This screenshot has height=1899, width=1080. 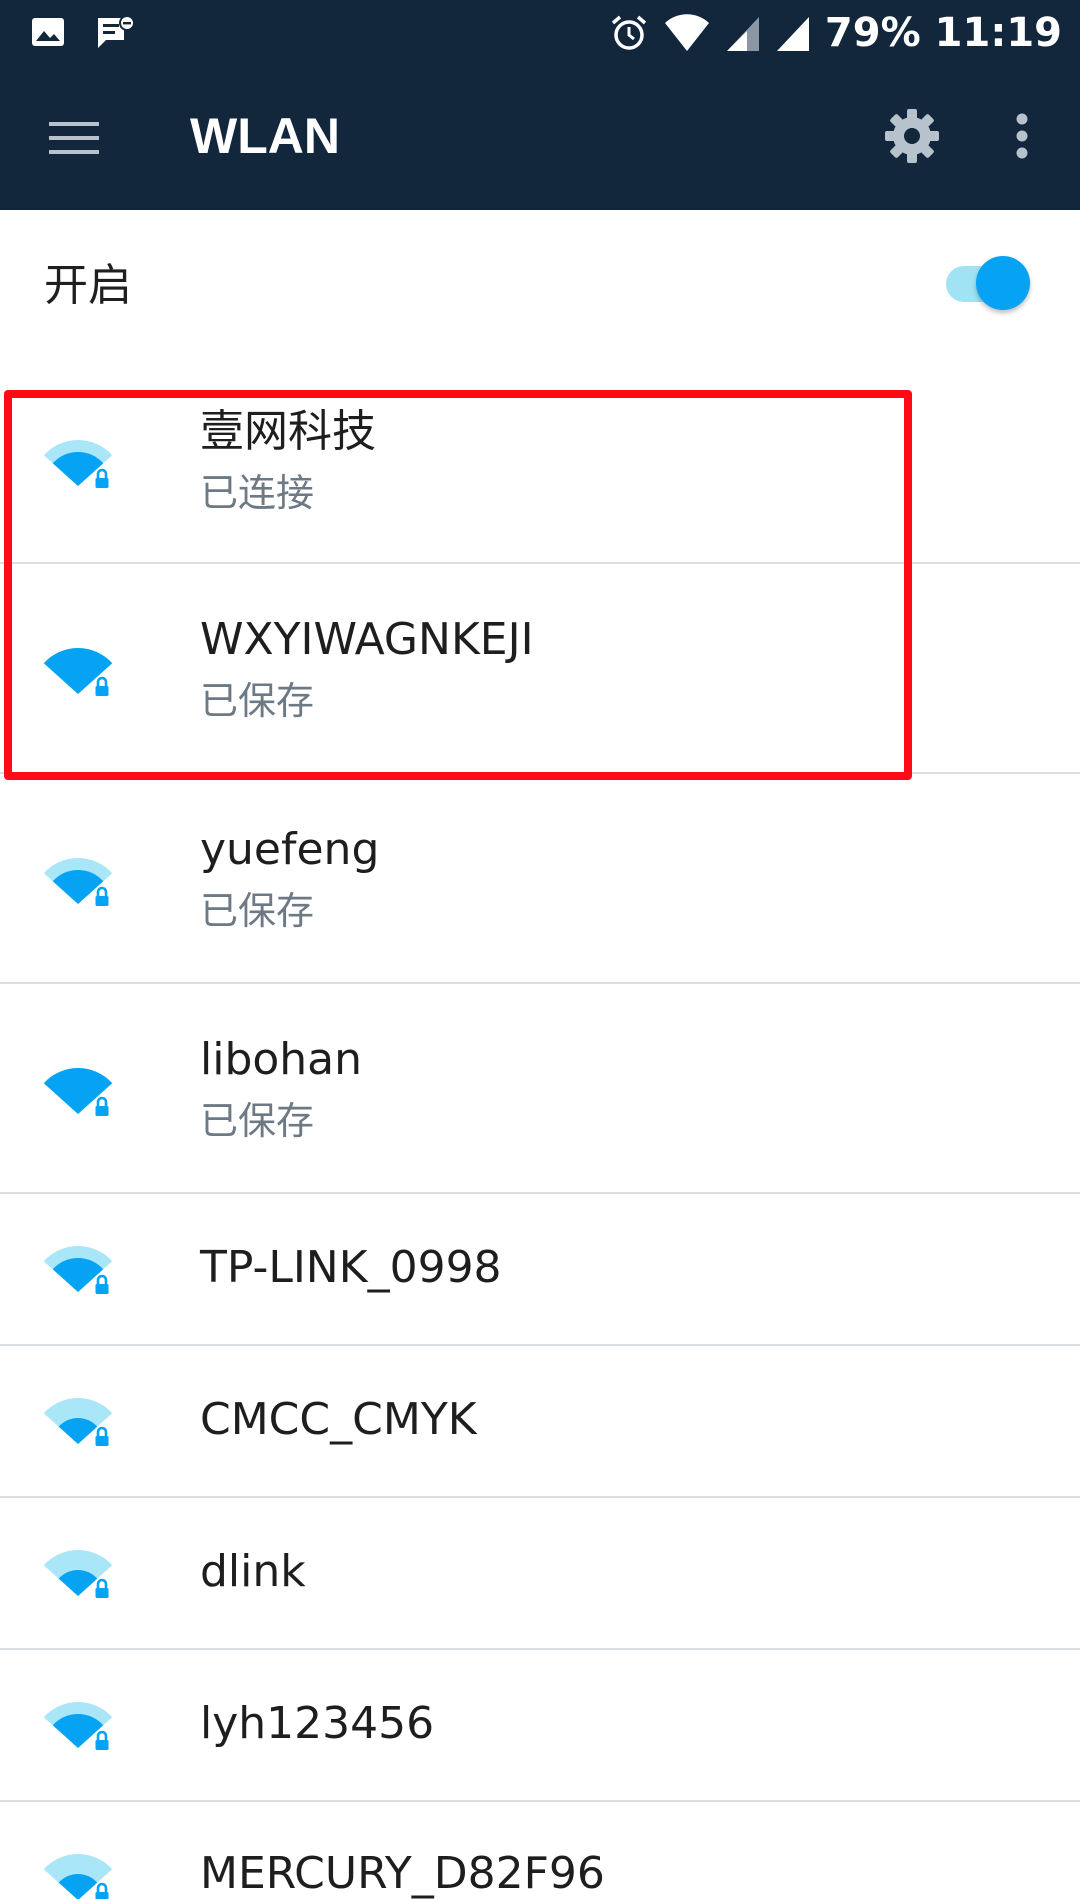 I want to click on wifi-network-item: MERCURY_D82F96, so click(x=540, y=1850).